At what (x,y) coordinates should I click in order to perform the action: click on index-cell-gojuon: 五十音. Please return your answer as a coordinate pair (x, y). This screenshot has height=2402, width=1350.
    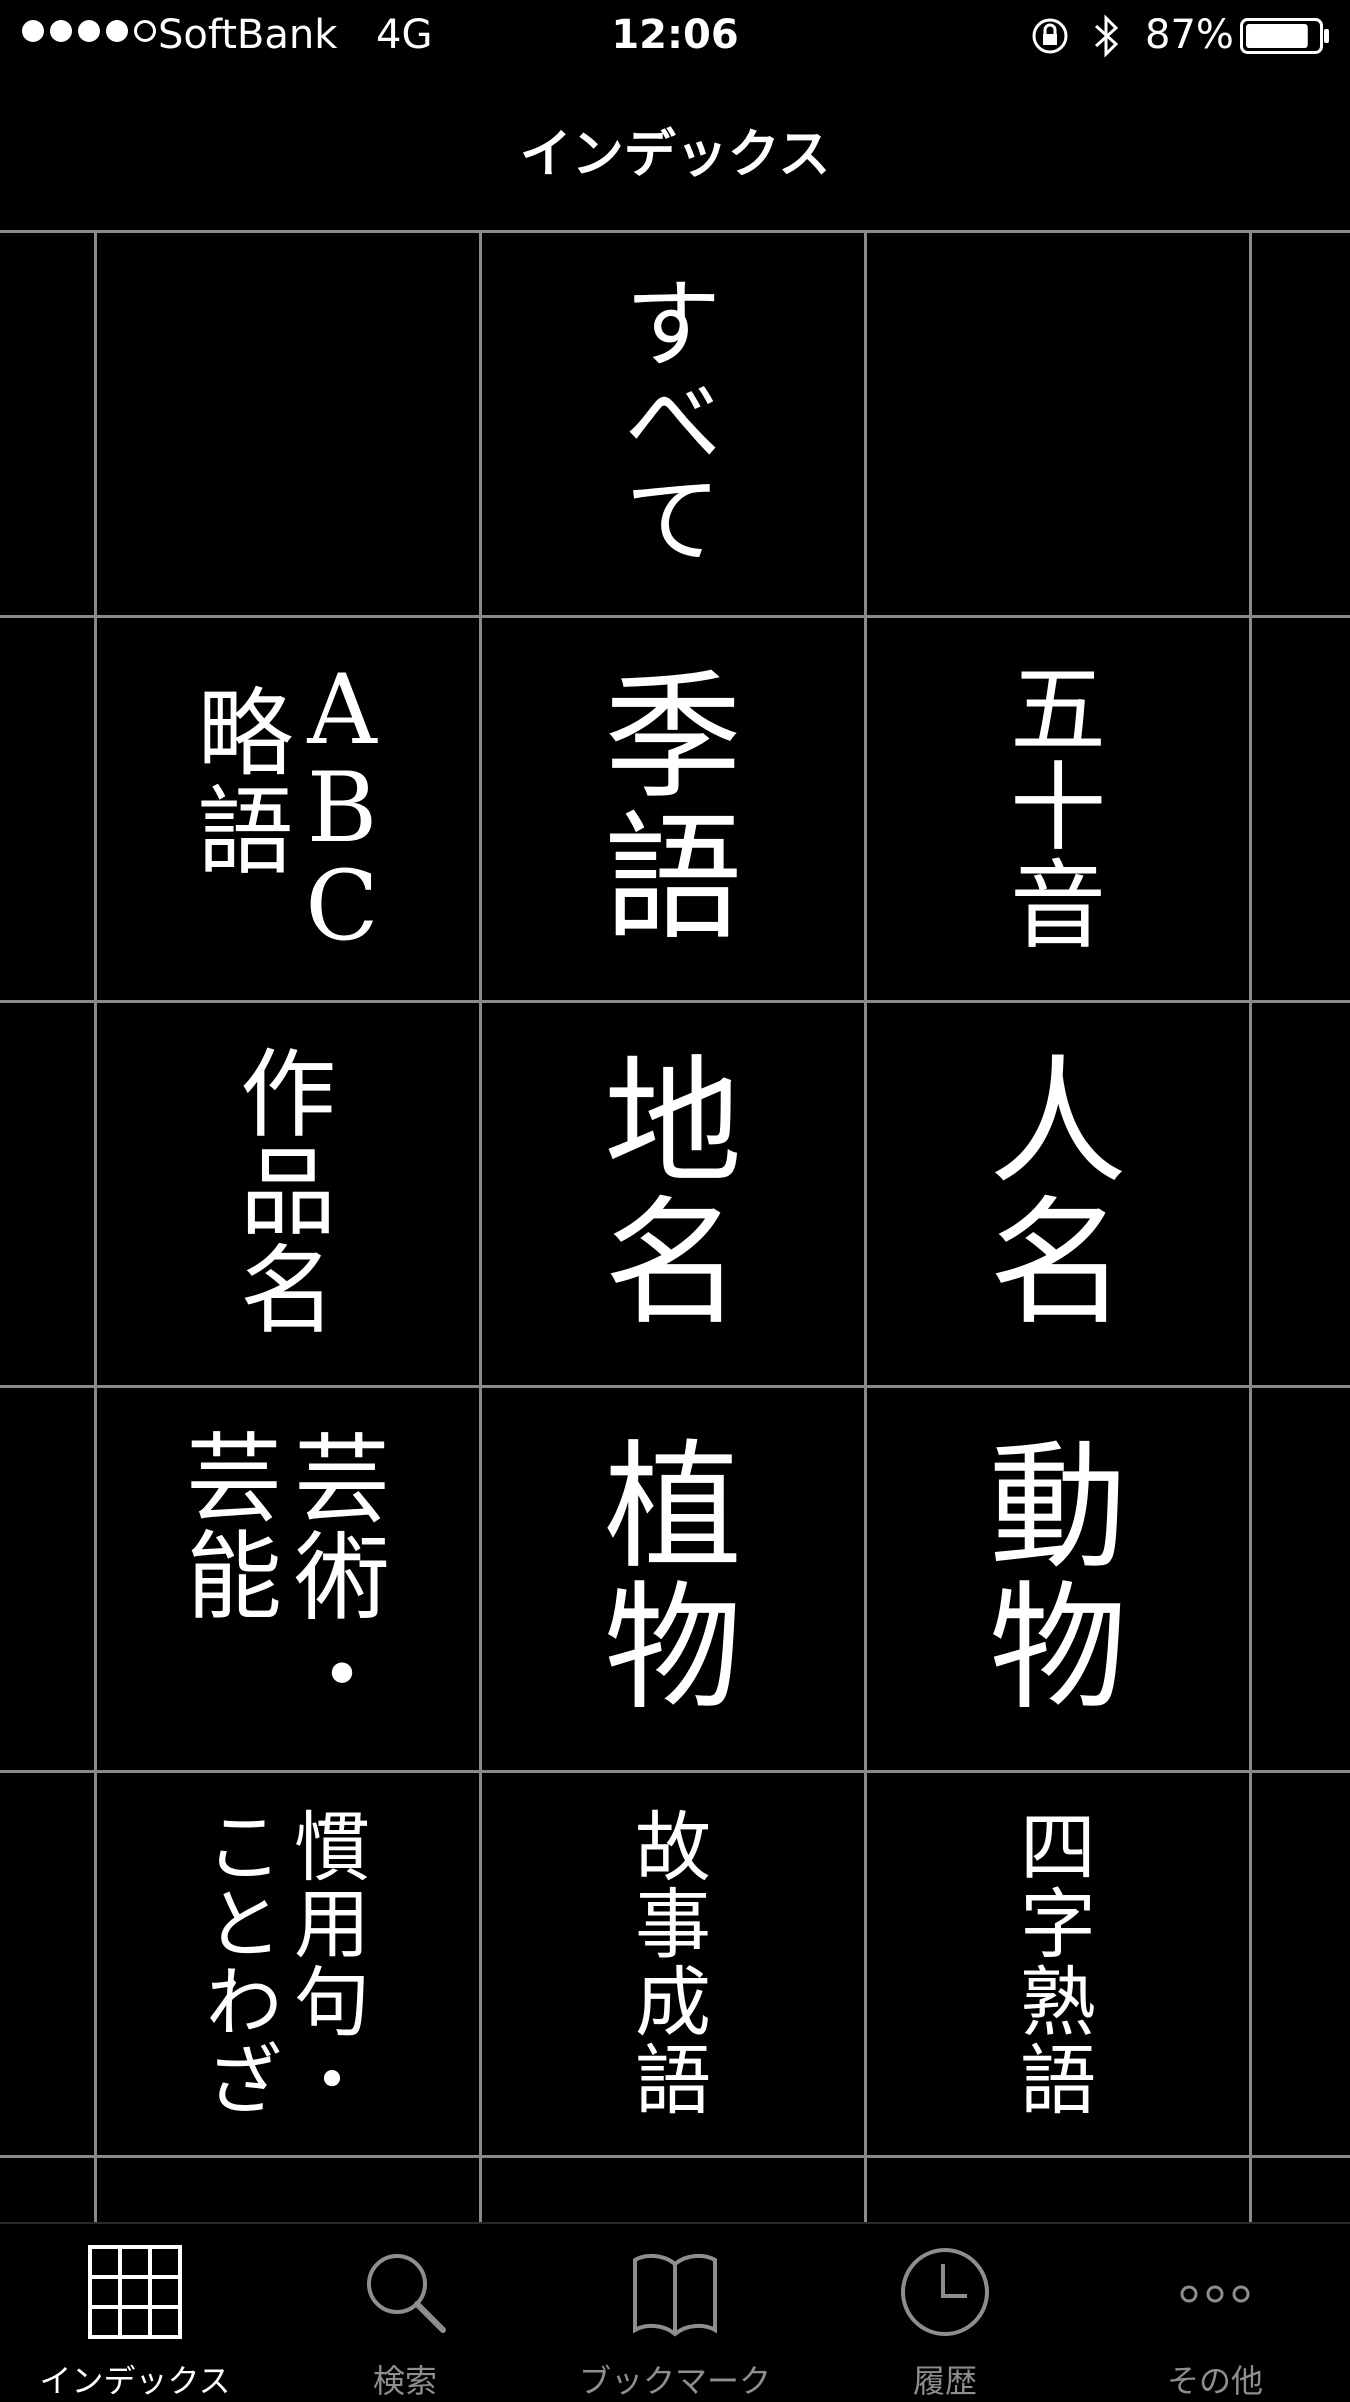
    Looking at the image, I should click on (1058, 809).